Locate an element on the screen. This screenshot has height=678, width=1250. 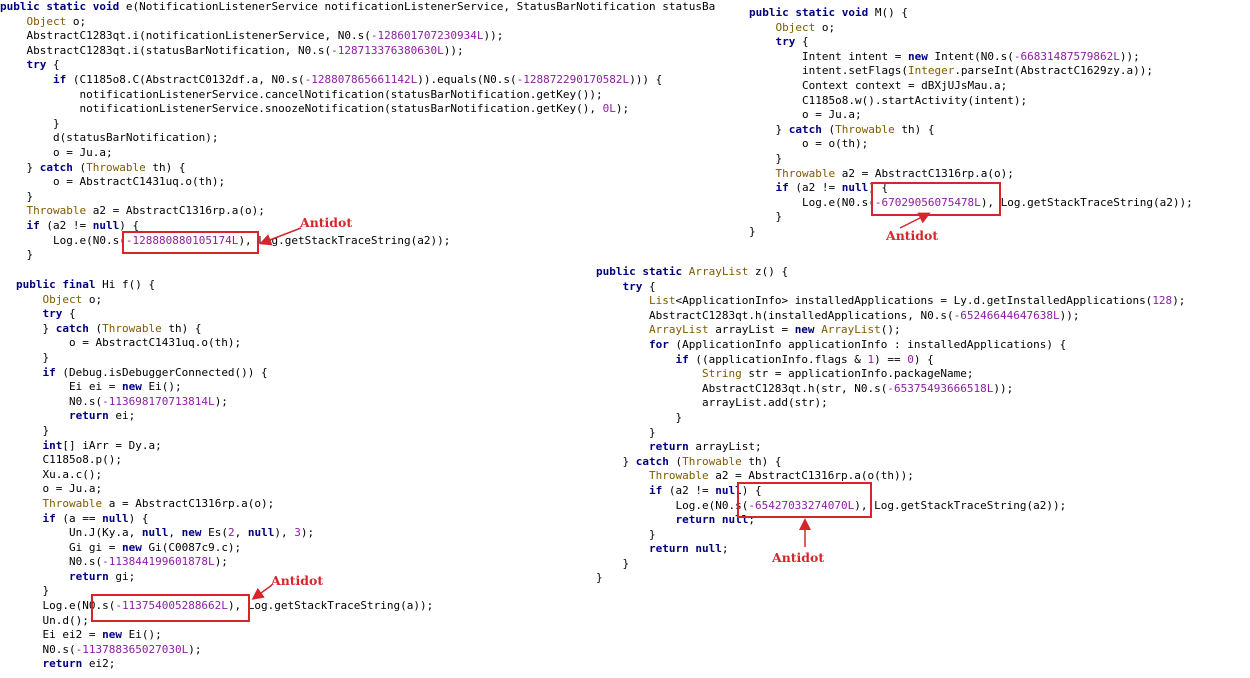
obfuscated-number: -66831487579862L is located at coordinates (1066, 56).